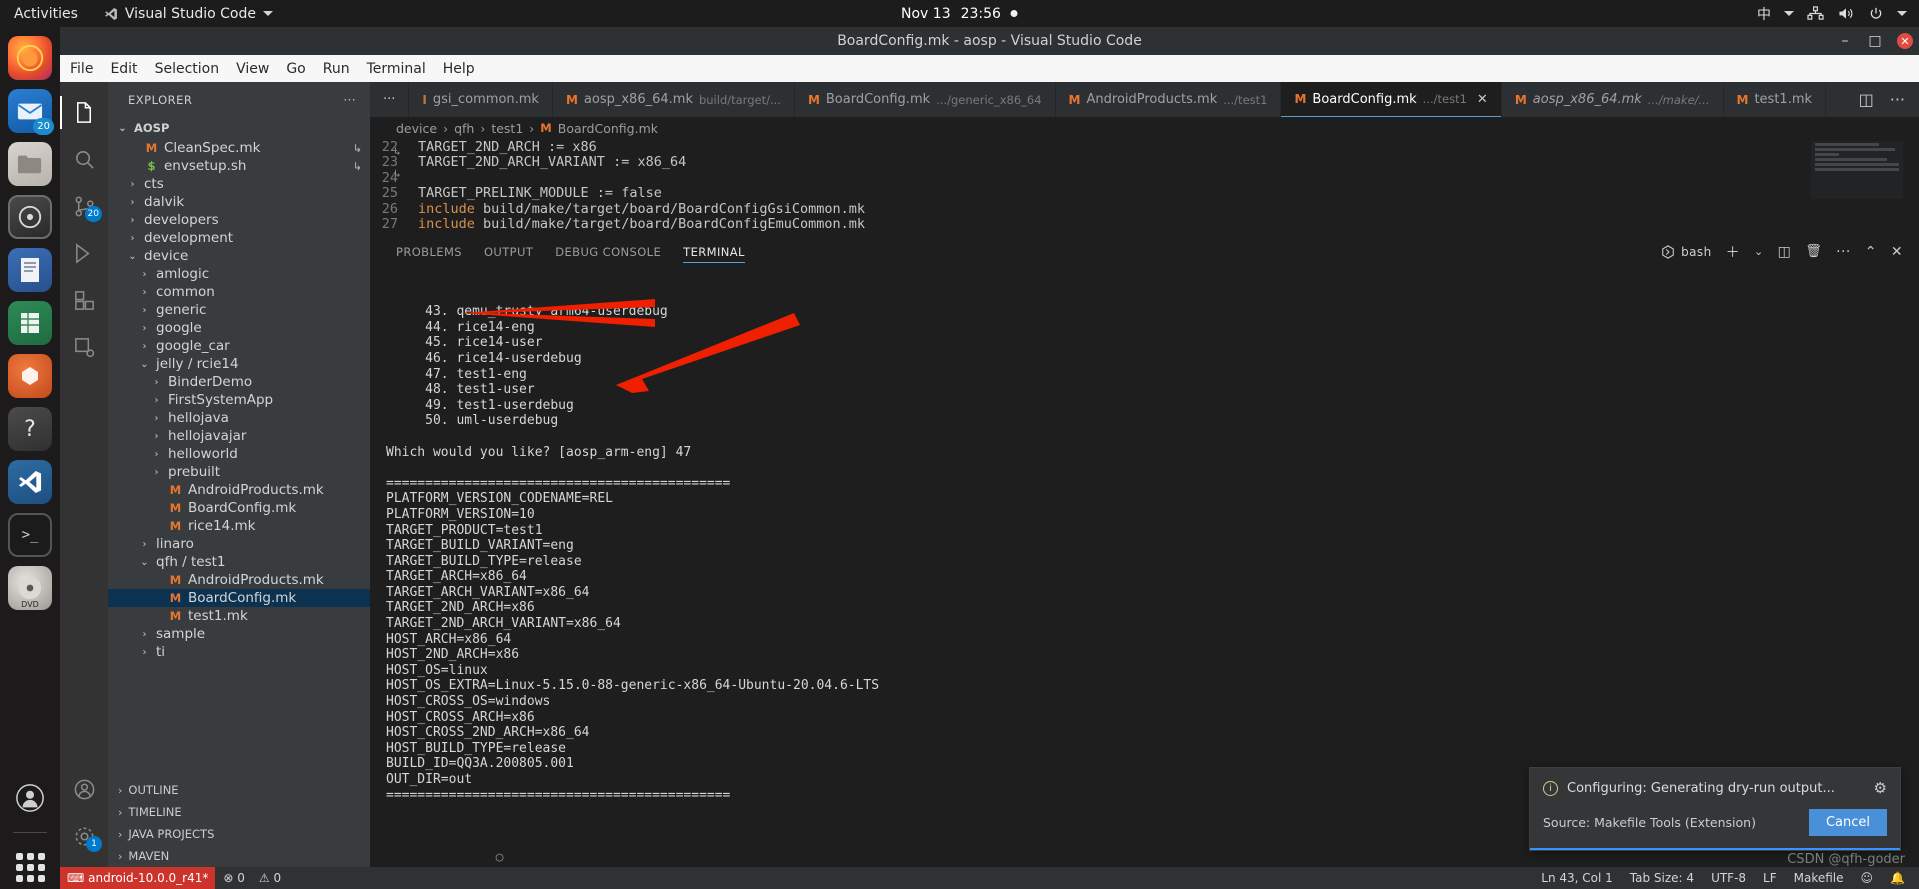 The width and height of the screenshot is (1919, 889). What do you see at coordinates (295, 69) in the screenshot?
I see `menu-go: Go` at bounding box center [295, 69].